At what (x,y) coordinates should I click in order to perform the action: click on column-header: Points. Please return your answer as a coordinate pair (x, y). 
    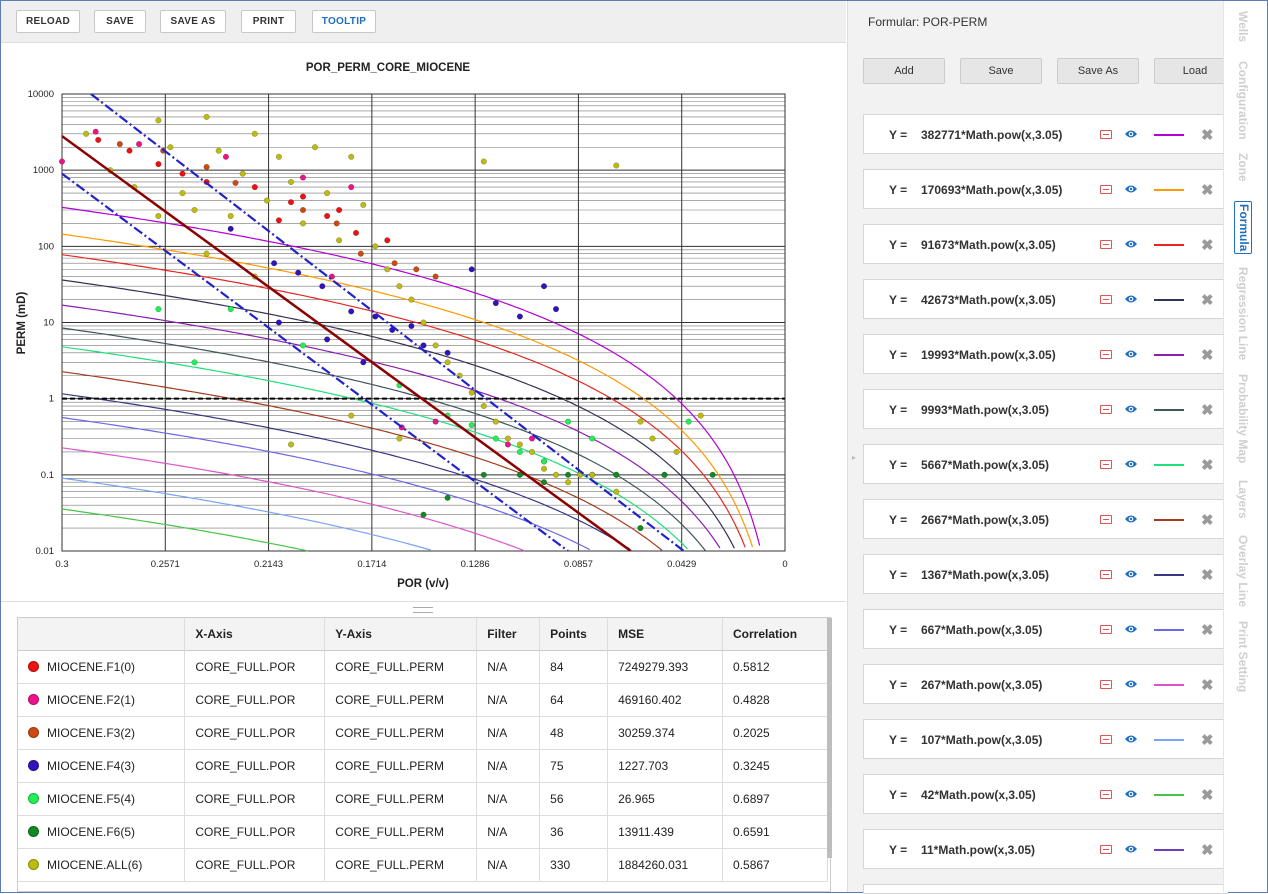
    Looking at the image, I should click on (574, 634).